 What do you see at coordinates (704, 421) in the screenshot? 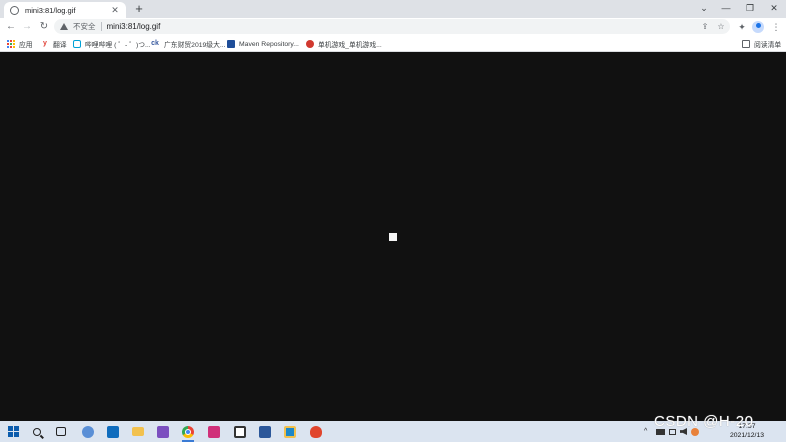
I see `csdn-watermark: CSDN @H-20` at bounding box center [704, 421].